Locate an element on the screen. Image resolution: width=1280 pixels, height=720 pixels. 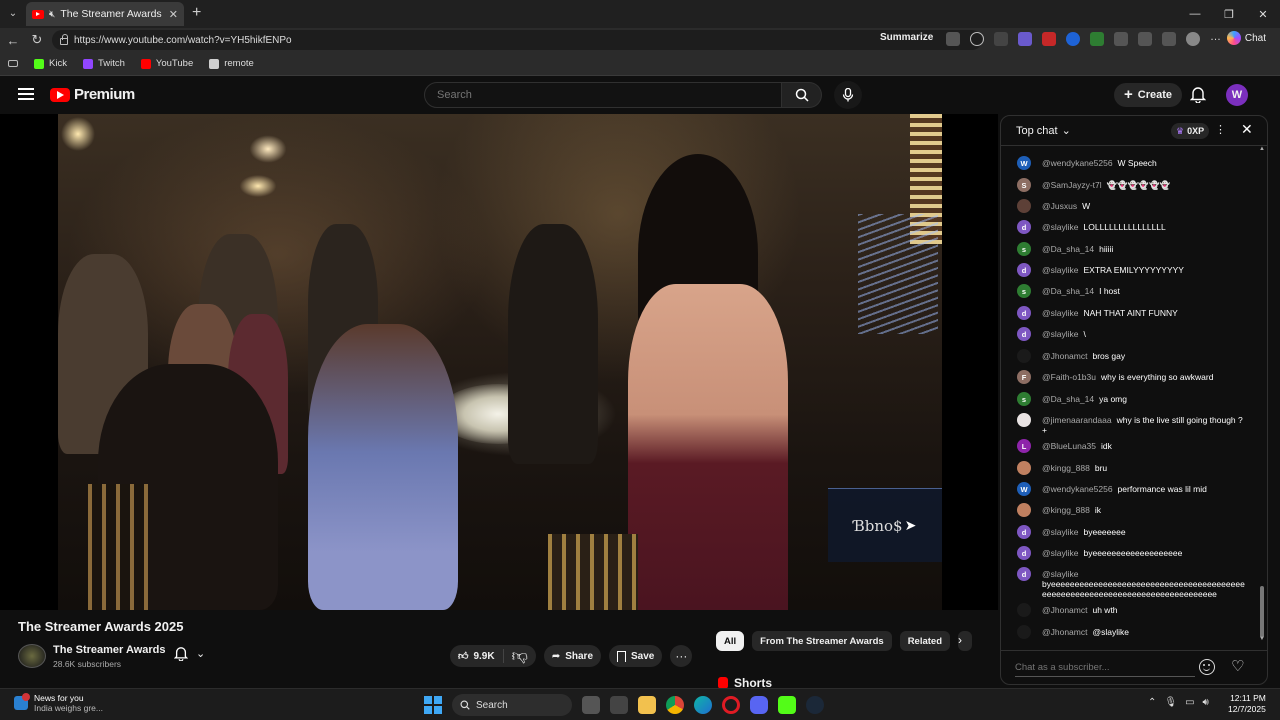
collections-icon is located at coordinates (1145, 39).